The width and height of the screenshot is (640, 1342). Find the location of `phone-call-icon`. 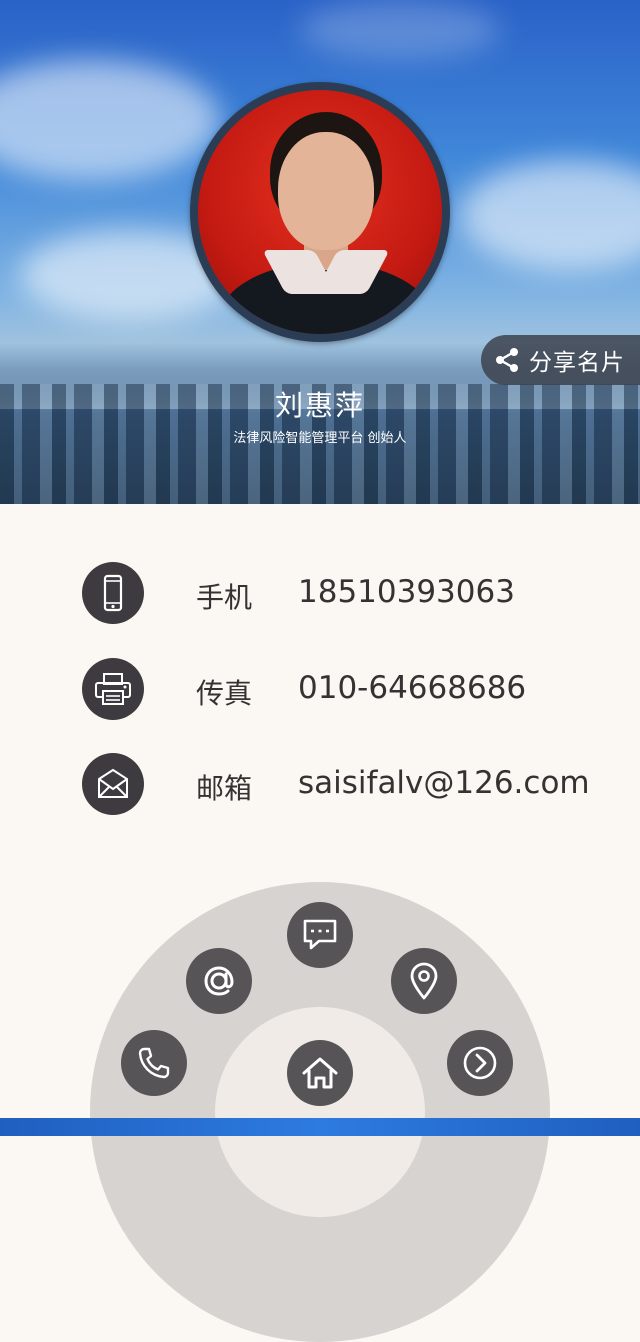

phone-call-icon is located at coordinates (154, 1063).